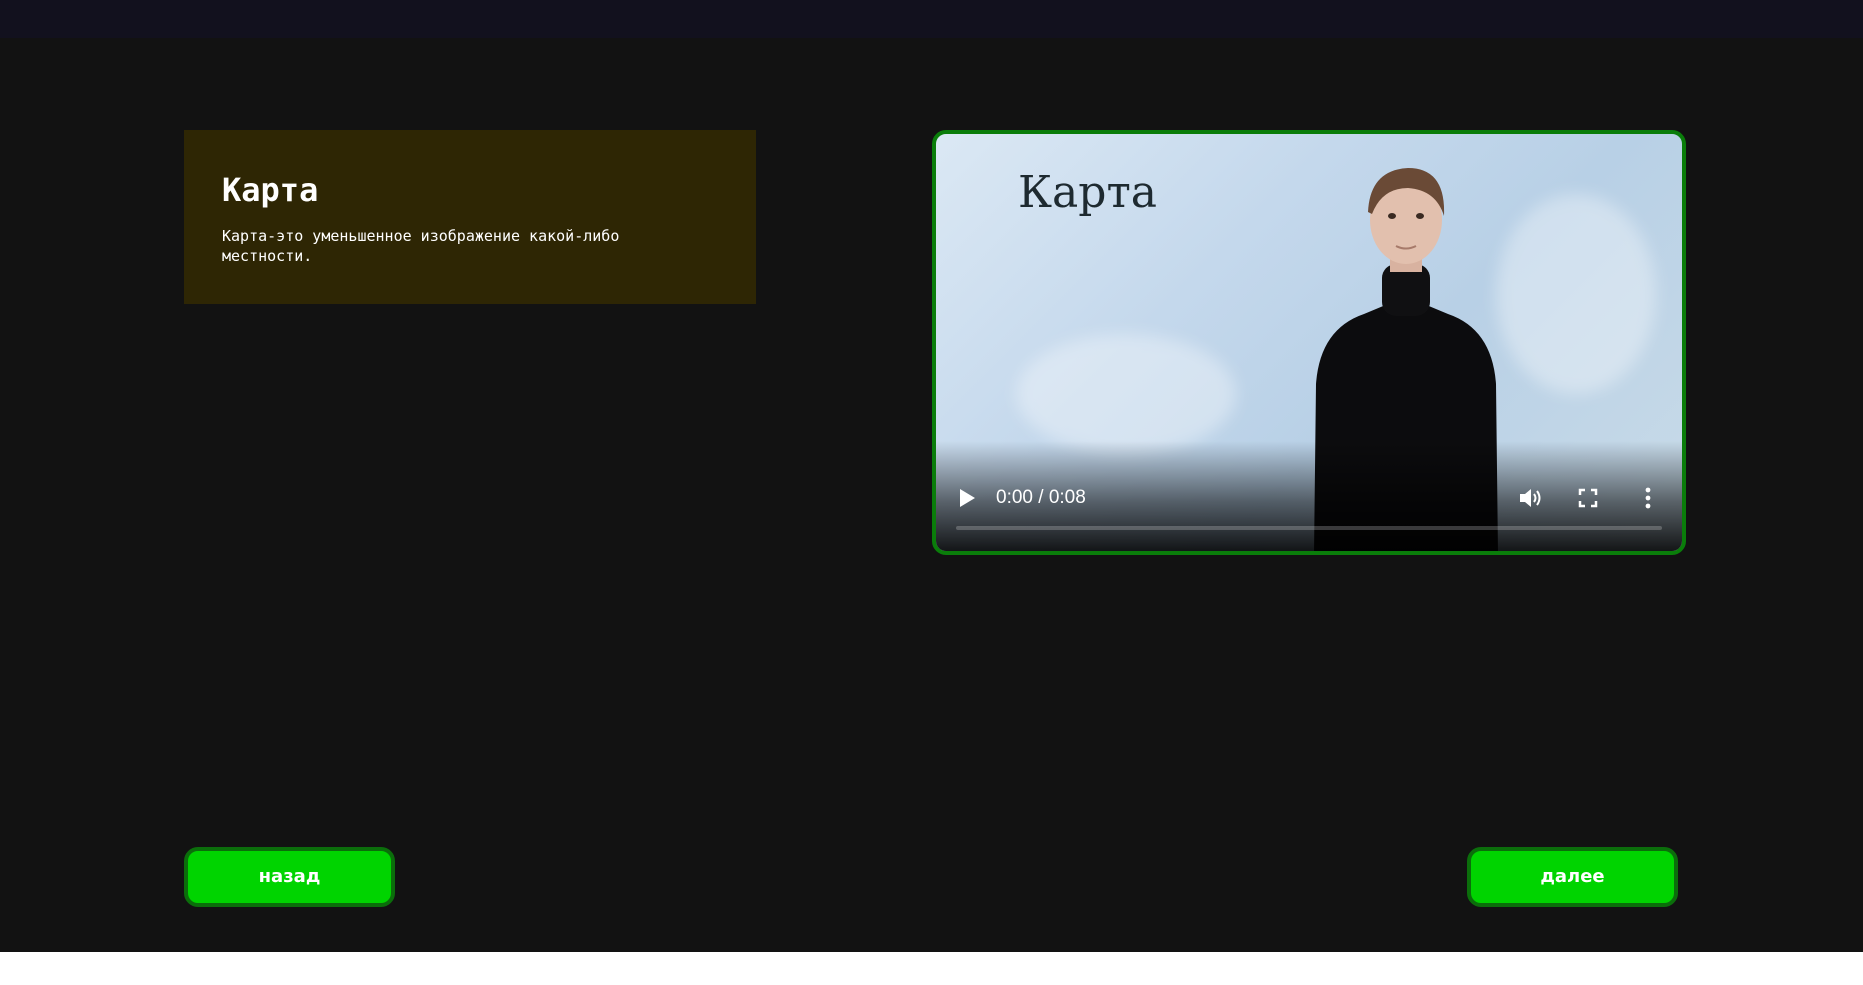  What do you see at coordinates (270, 190) in the screenshot?
I see `definition-title: Карта` at bounding box center [270, 190].